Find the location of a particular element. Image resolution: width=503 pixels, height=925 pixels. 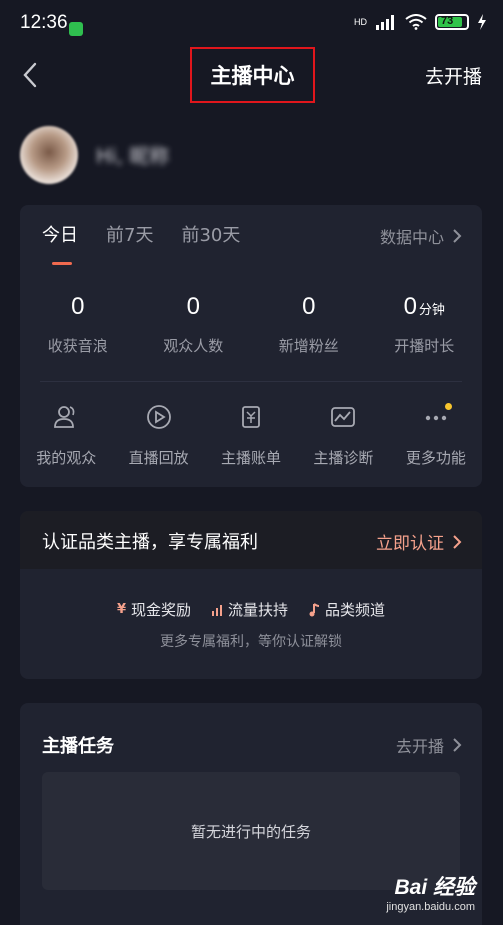

func-label: 主播账单 is located at coordinates (251, 458).